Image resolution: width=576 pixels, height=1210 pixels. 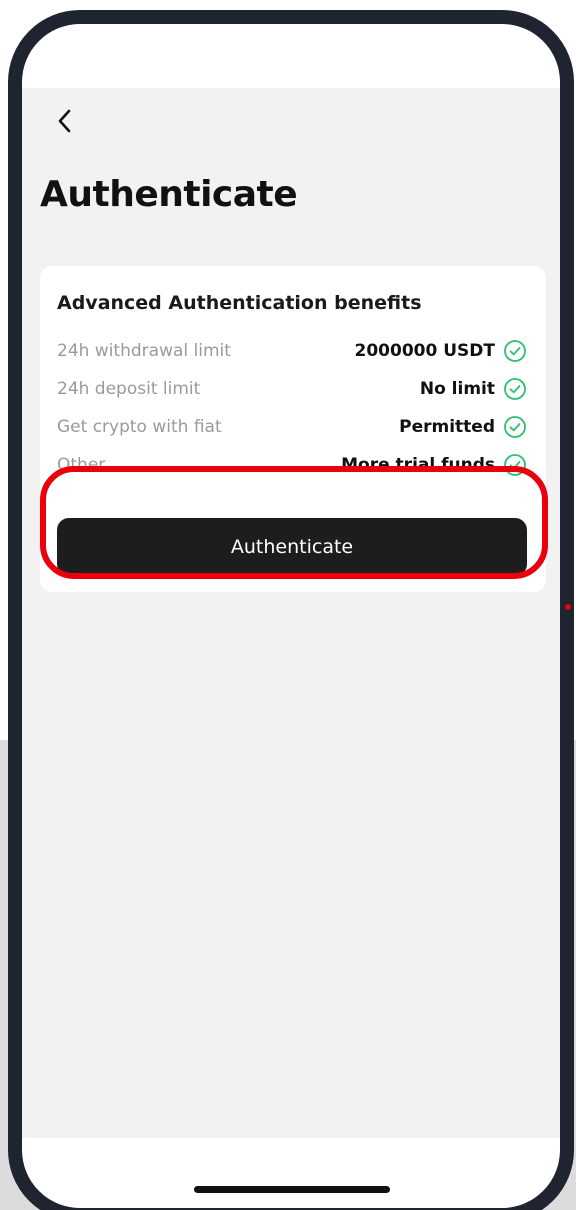 I want to click on annotation-dot, so click(x=568, y=607).